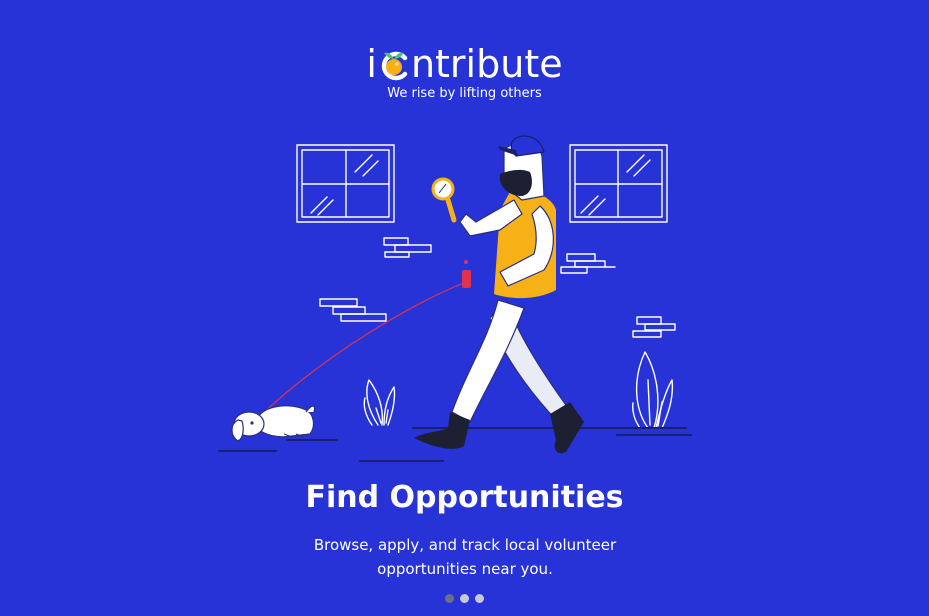 Image resolution: width=929 pixels, height=616 pixels. What do you see at coordinates (464, 497) in the screenshot?
I see `slide-title: Find Opportunities` at bounding box center [464, 497].